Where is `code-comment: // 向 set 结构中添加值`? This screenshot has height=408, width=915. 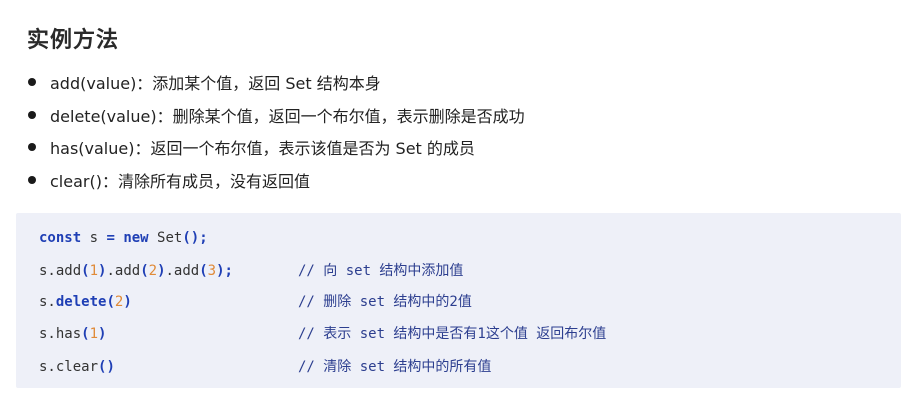 code-comment: // 向 set 结构中添加值 is located at coordinates (381, 271).